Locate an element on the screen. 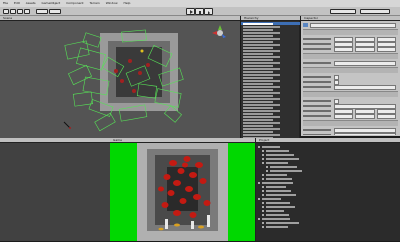 This screenshot has width=400, height=242. move-tool-button is located at coordinates (13, 11).